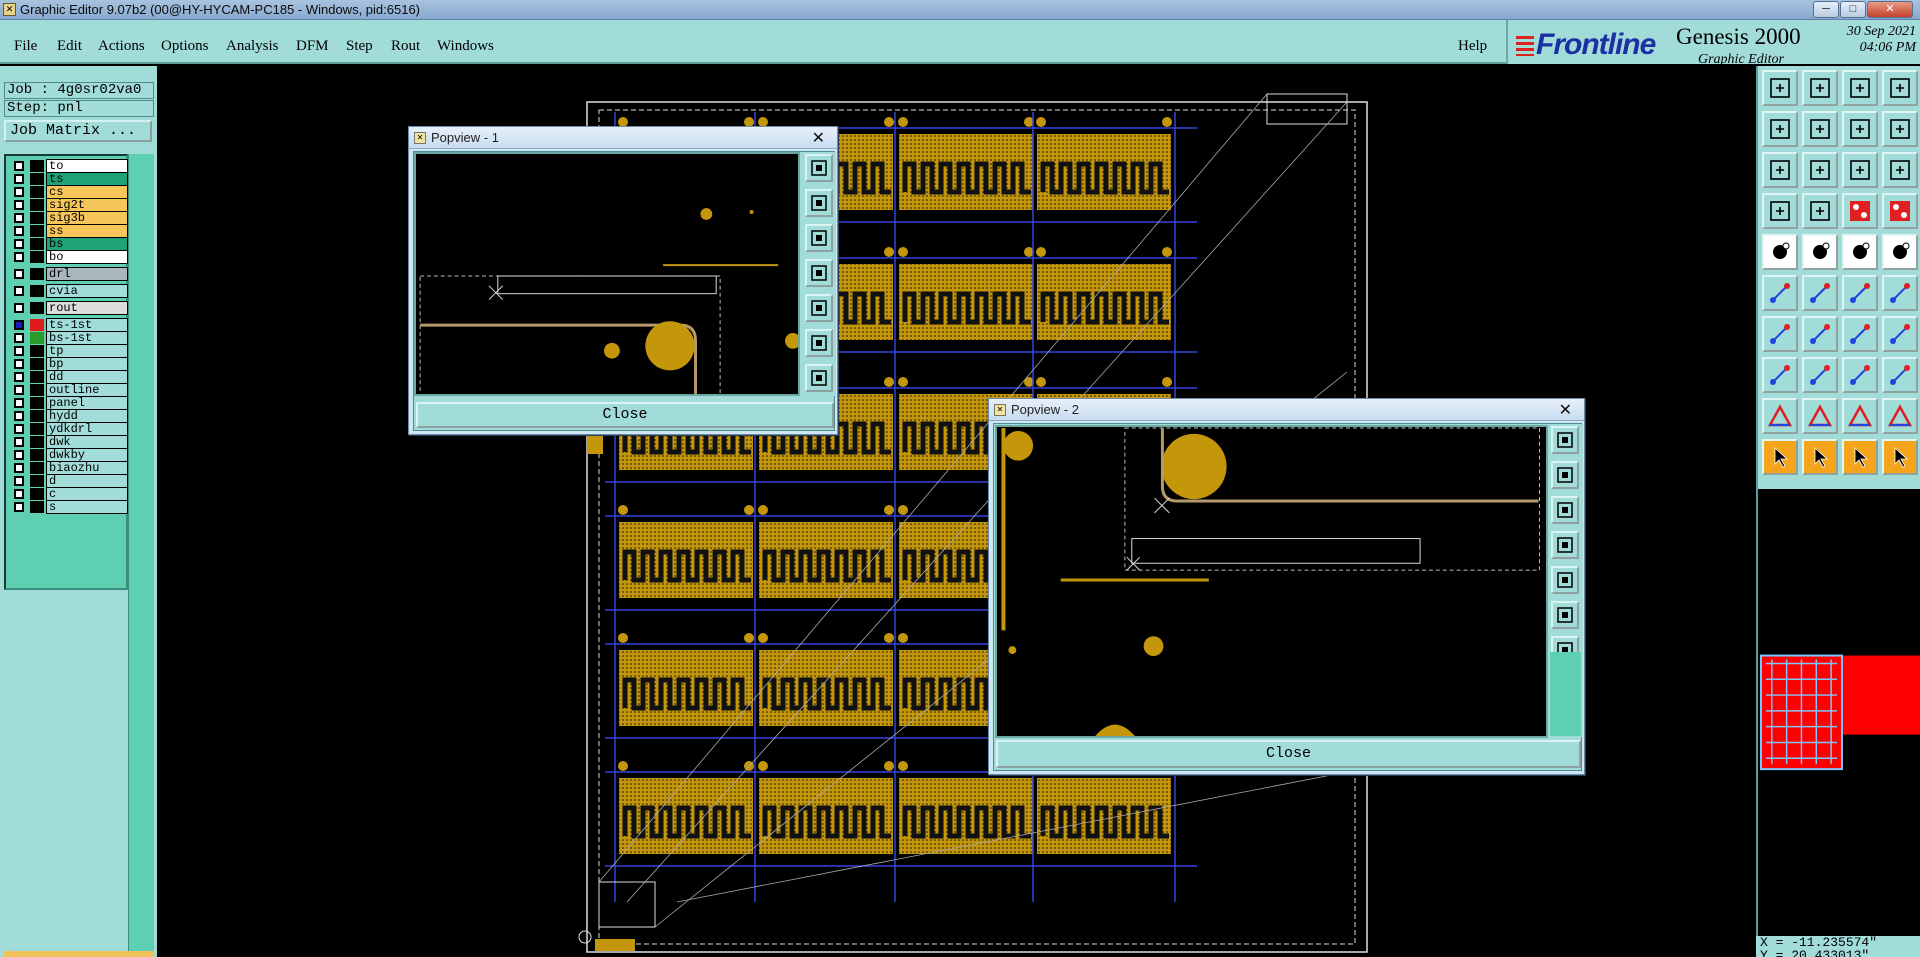 The image size is (1920, 957). Describe the element at coordinates (69, 291) in the screenshot. I see `layer-row-cvia: cvia` at that location.